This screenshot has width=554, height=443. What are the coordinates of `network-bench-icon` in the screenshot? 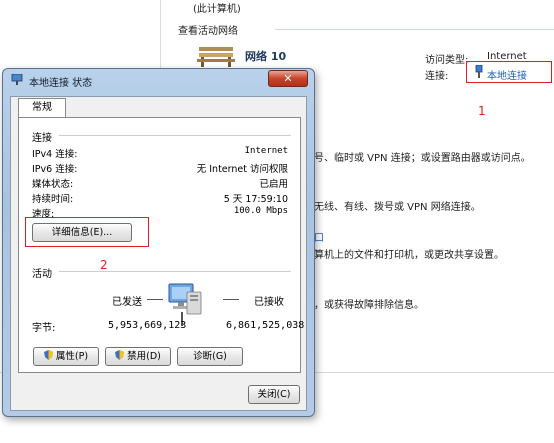 It's located at (216, 57).